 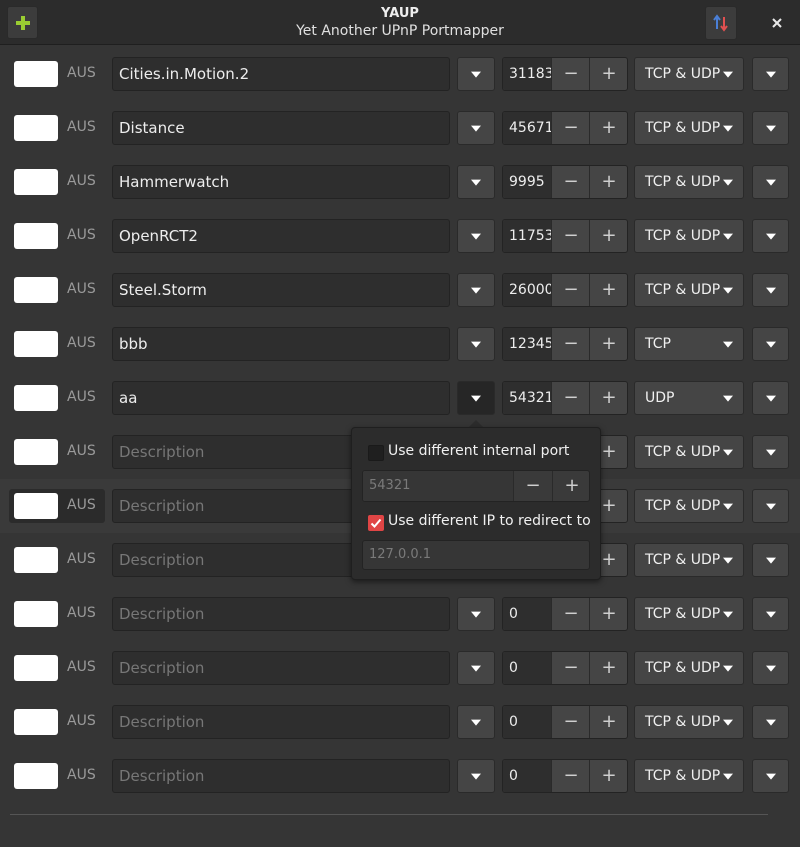 What do you see at coordinates (281, 398) in the screenshot?
I see `description-input: aa` at bounding box center [281, 398].